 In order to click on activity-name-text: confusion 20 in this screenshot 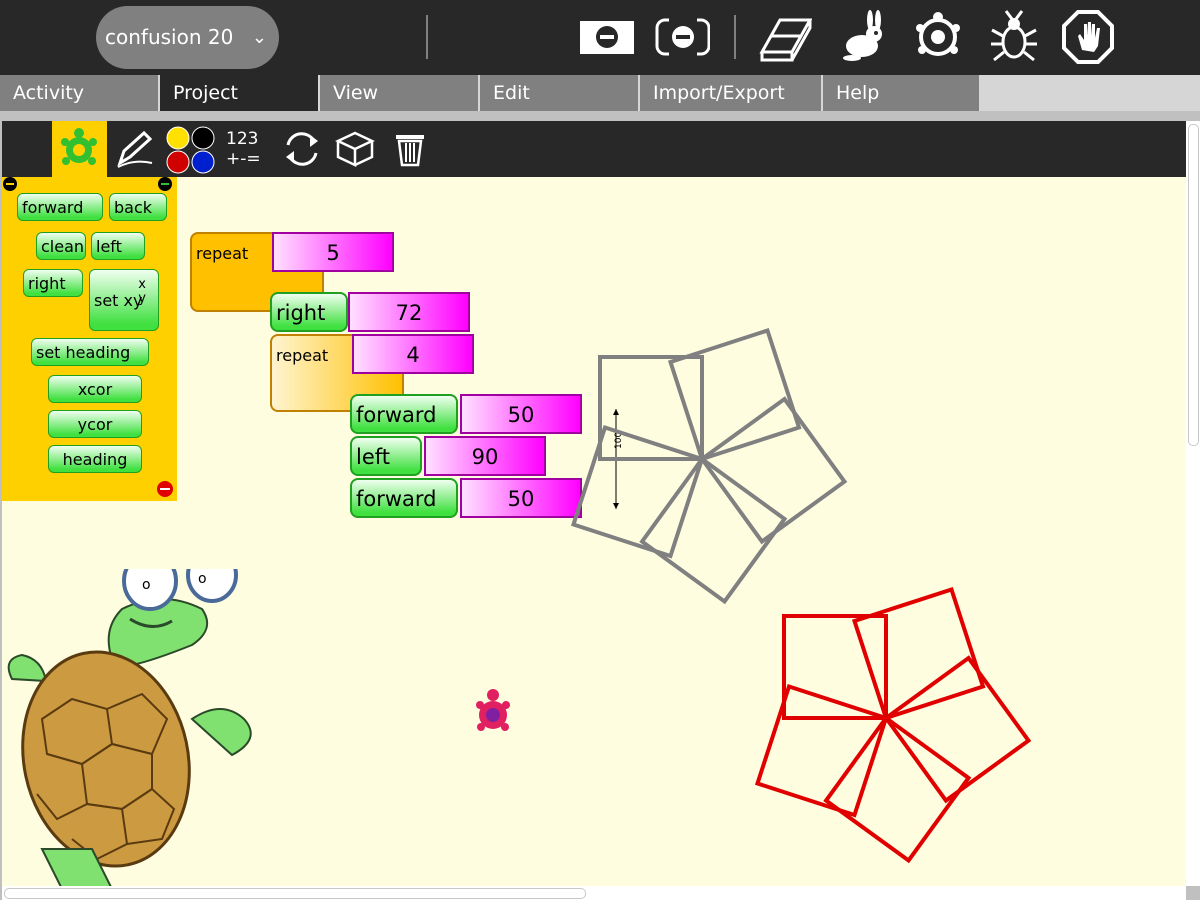, I will do `click(169, 37)`.